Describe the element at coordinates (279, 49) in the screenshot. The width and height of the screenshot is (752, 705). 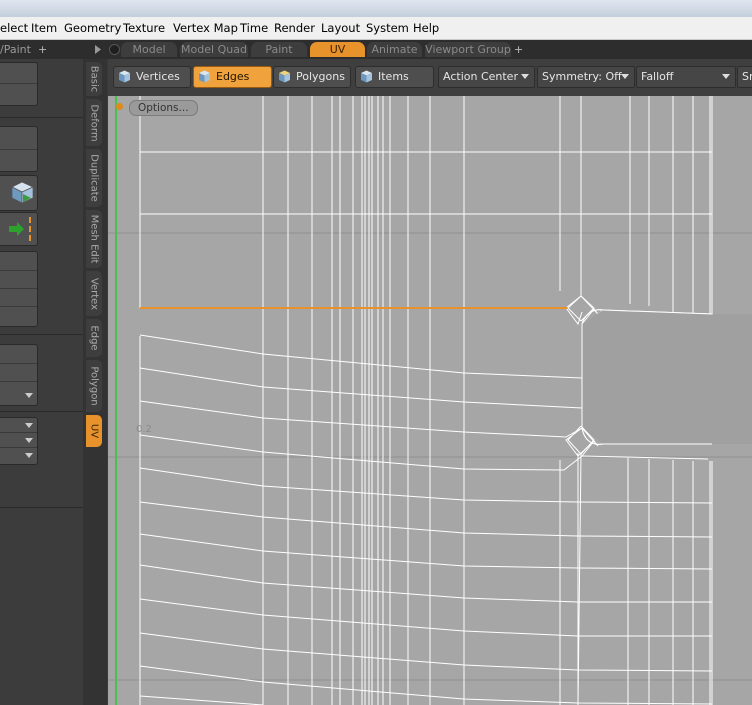
I see `tab-paint: Paint` at that location.